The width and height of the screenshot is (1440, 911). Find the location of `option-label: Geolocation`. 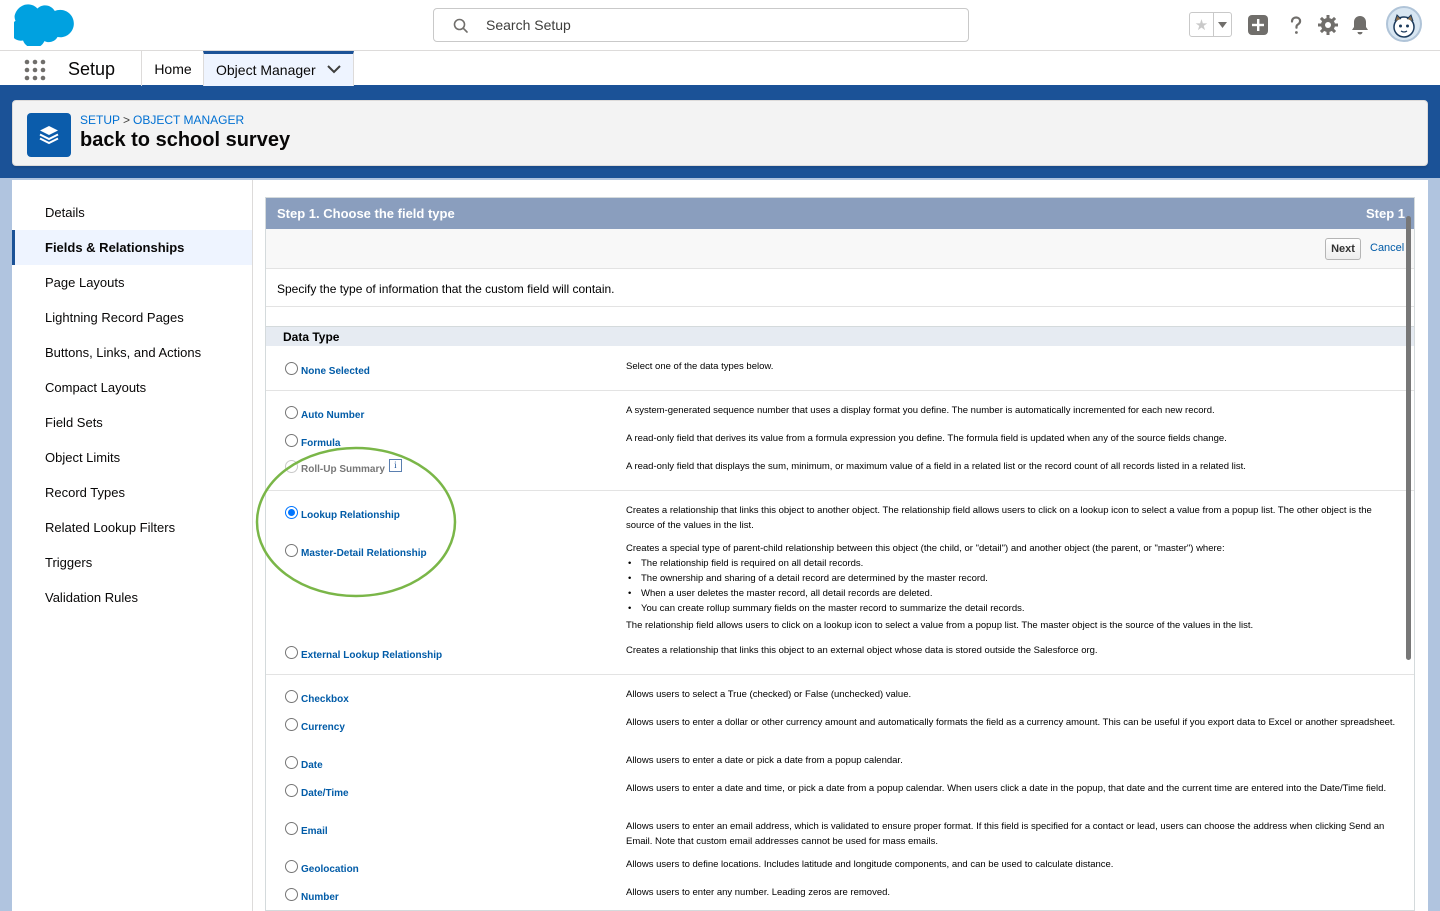

option-label: Geolocation is located at coordinates (330, 869).